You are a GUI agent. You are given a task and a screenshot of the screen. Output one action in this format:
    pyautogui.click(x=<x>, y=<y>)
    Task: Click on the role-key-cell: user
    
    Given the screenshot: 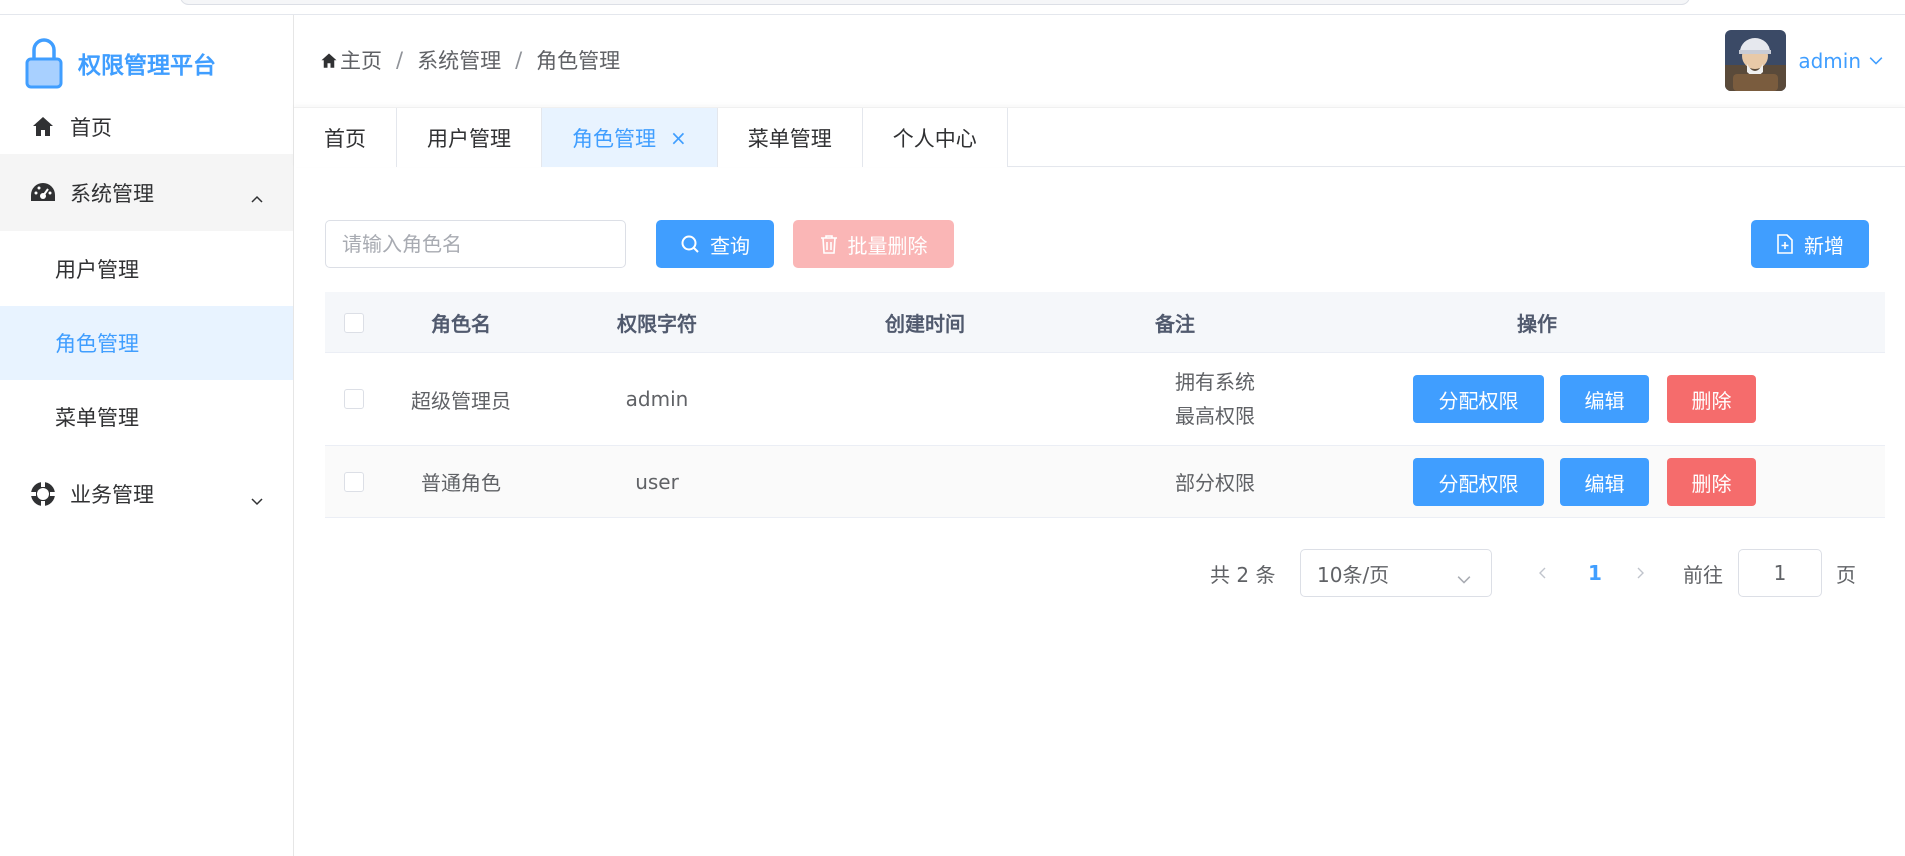 What is the action you would take?
    pyautogui.click(x=657, y=481)
    